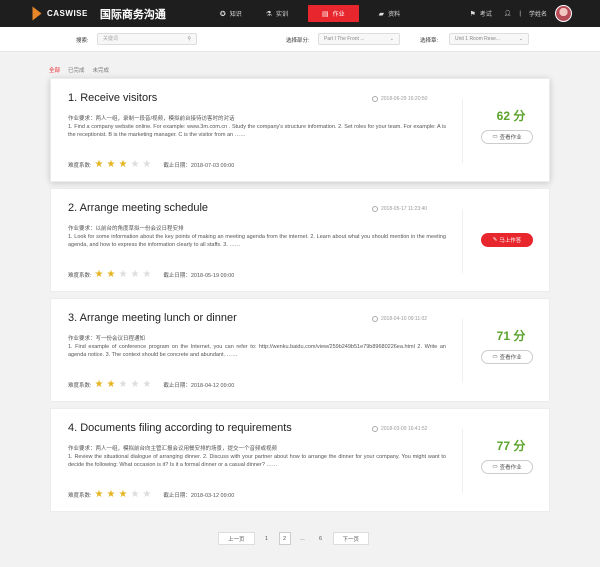 This screenshot has width=600, height=567. I want to click on search-input: 关键词 ⚲, so click(147, 39).